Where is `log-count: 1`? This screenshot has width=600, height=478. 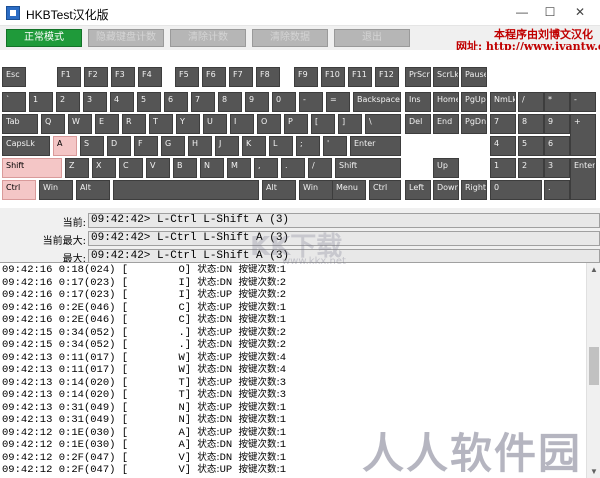 log-count: 1 is located at coordinates (283, 307).